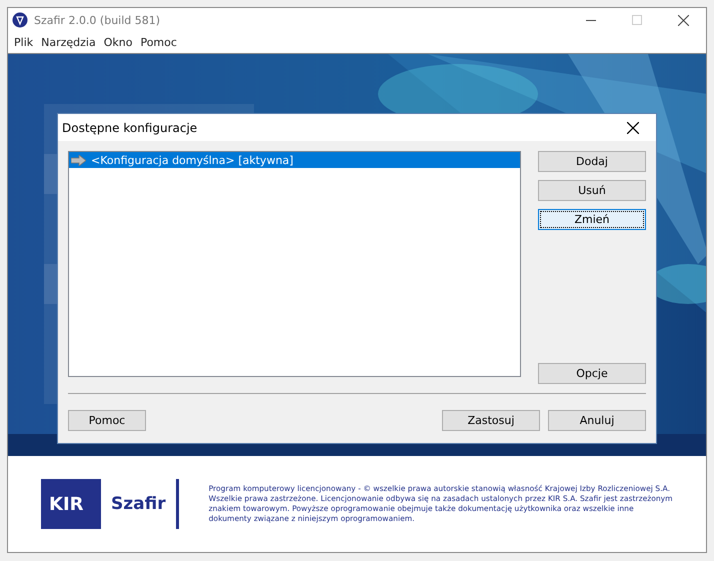 The width and height of the screenshot is (714, 561). I want to click on kir-logo: KIR, so click(71, 504).